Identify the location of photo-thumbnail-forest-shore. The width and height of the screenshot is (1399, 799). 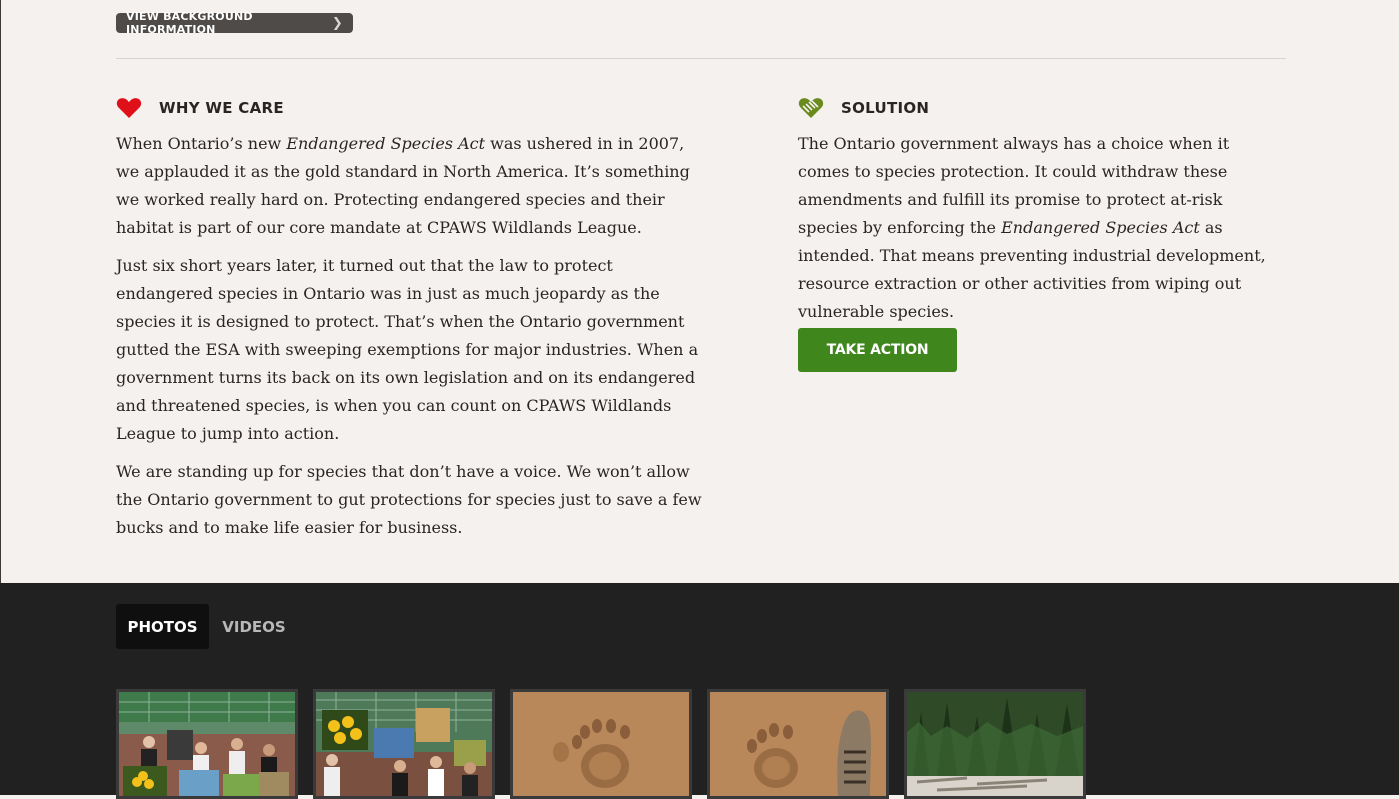
(995, 744).